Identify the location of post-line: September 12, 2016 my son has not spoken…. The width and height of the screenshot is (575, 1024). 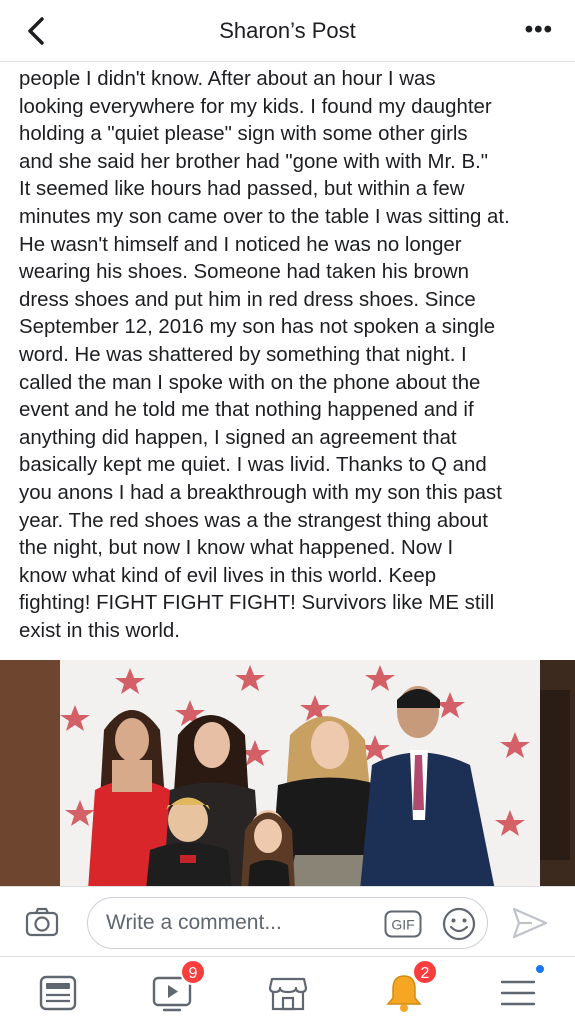
(257, 327).